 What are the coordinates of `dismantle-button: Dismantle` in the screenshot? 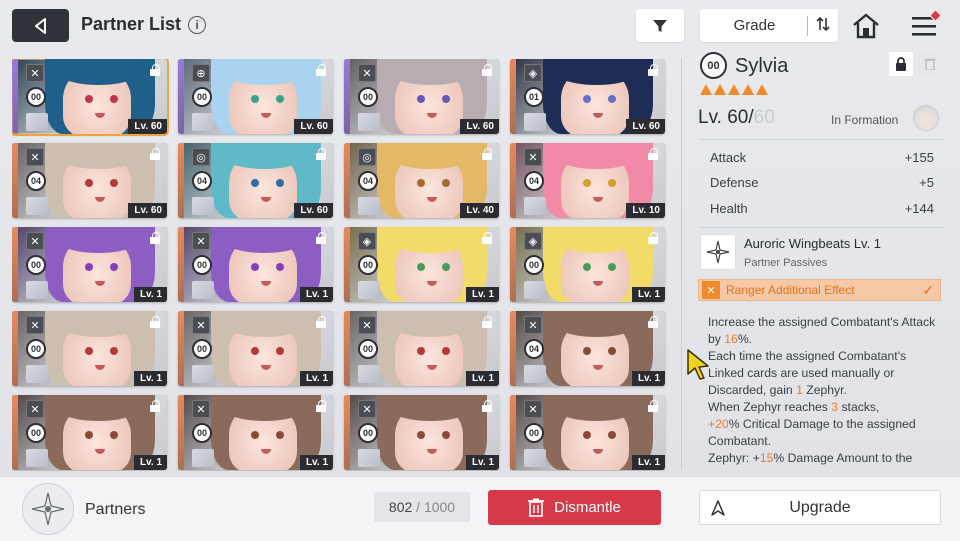 It's located at (574, 507).